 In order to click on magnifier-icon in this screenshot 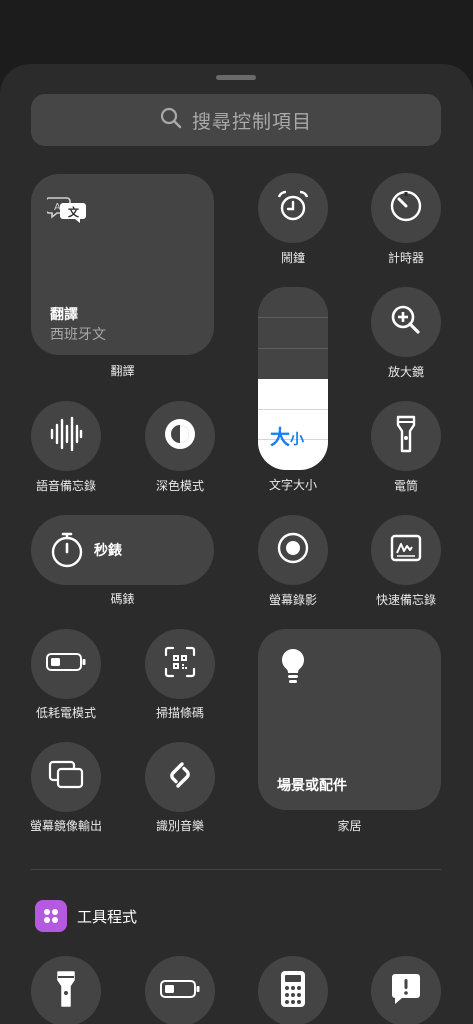, I will do `click(406, 322)`.